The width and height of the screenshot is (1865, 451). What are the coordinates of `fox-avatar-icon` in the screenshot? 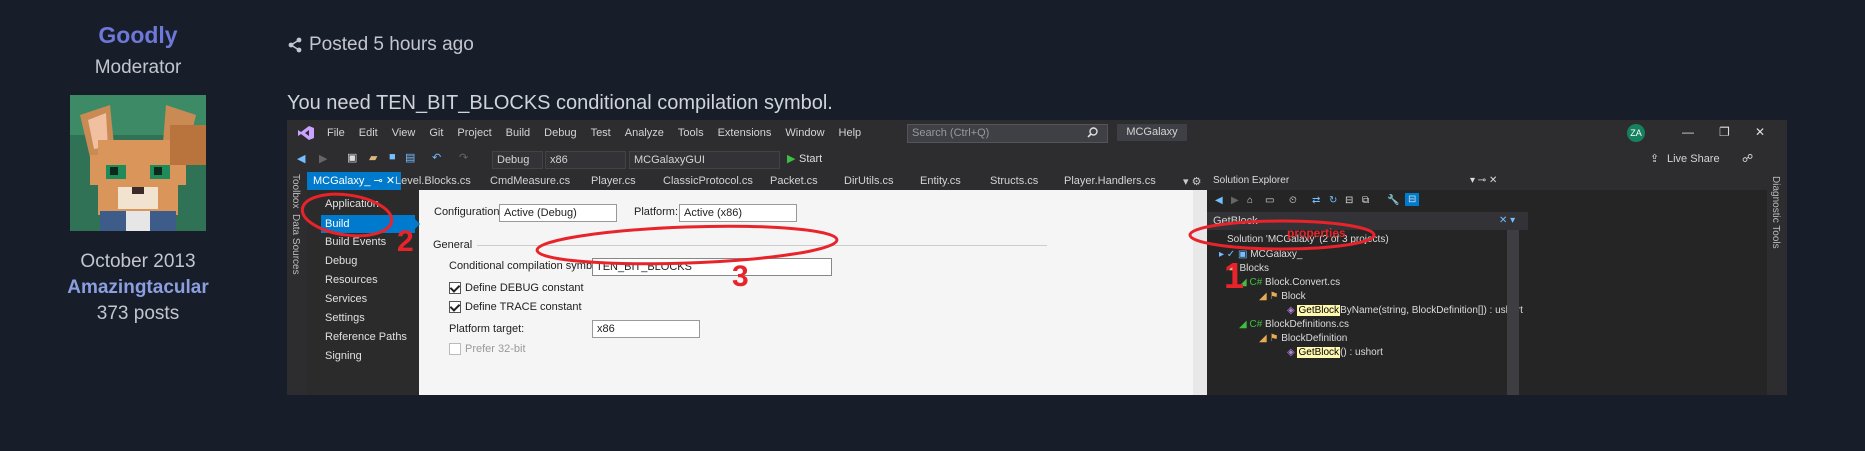 It's located at (138, 163).